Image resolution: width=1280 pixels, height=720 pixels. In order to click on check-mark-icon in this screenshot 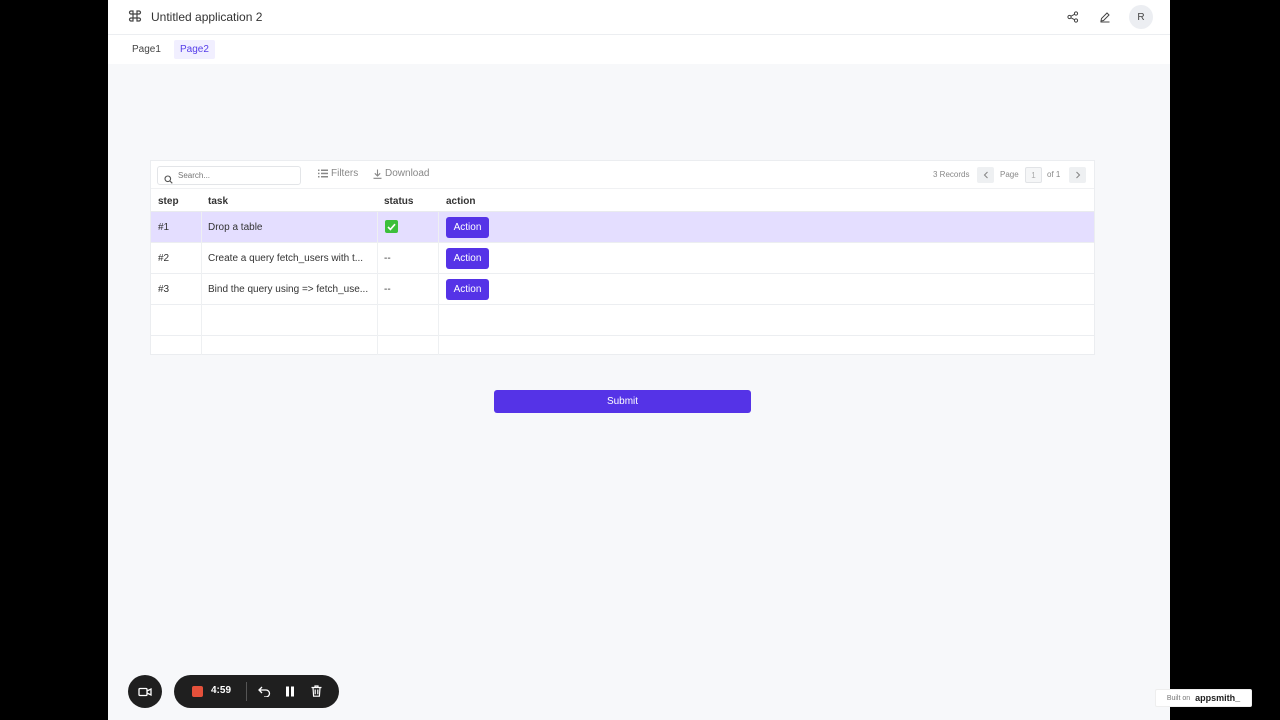, I will do `click(391, 226)`.